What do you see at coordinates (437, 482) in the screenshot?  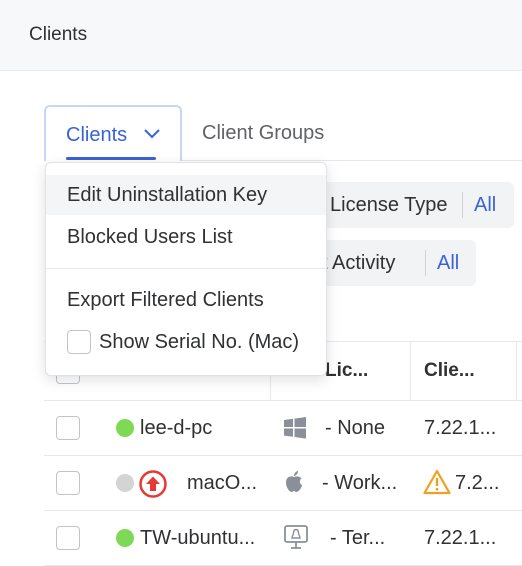 I see `warning-icon` at bounding box center [437, 482].